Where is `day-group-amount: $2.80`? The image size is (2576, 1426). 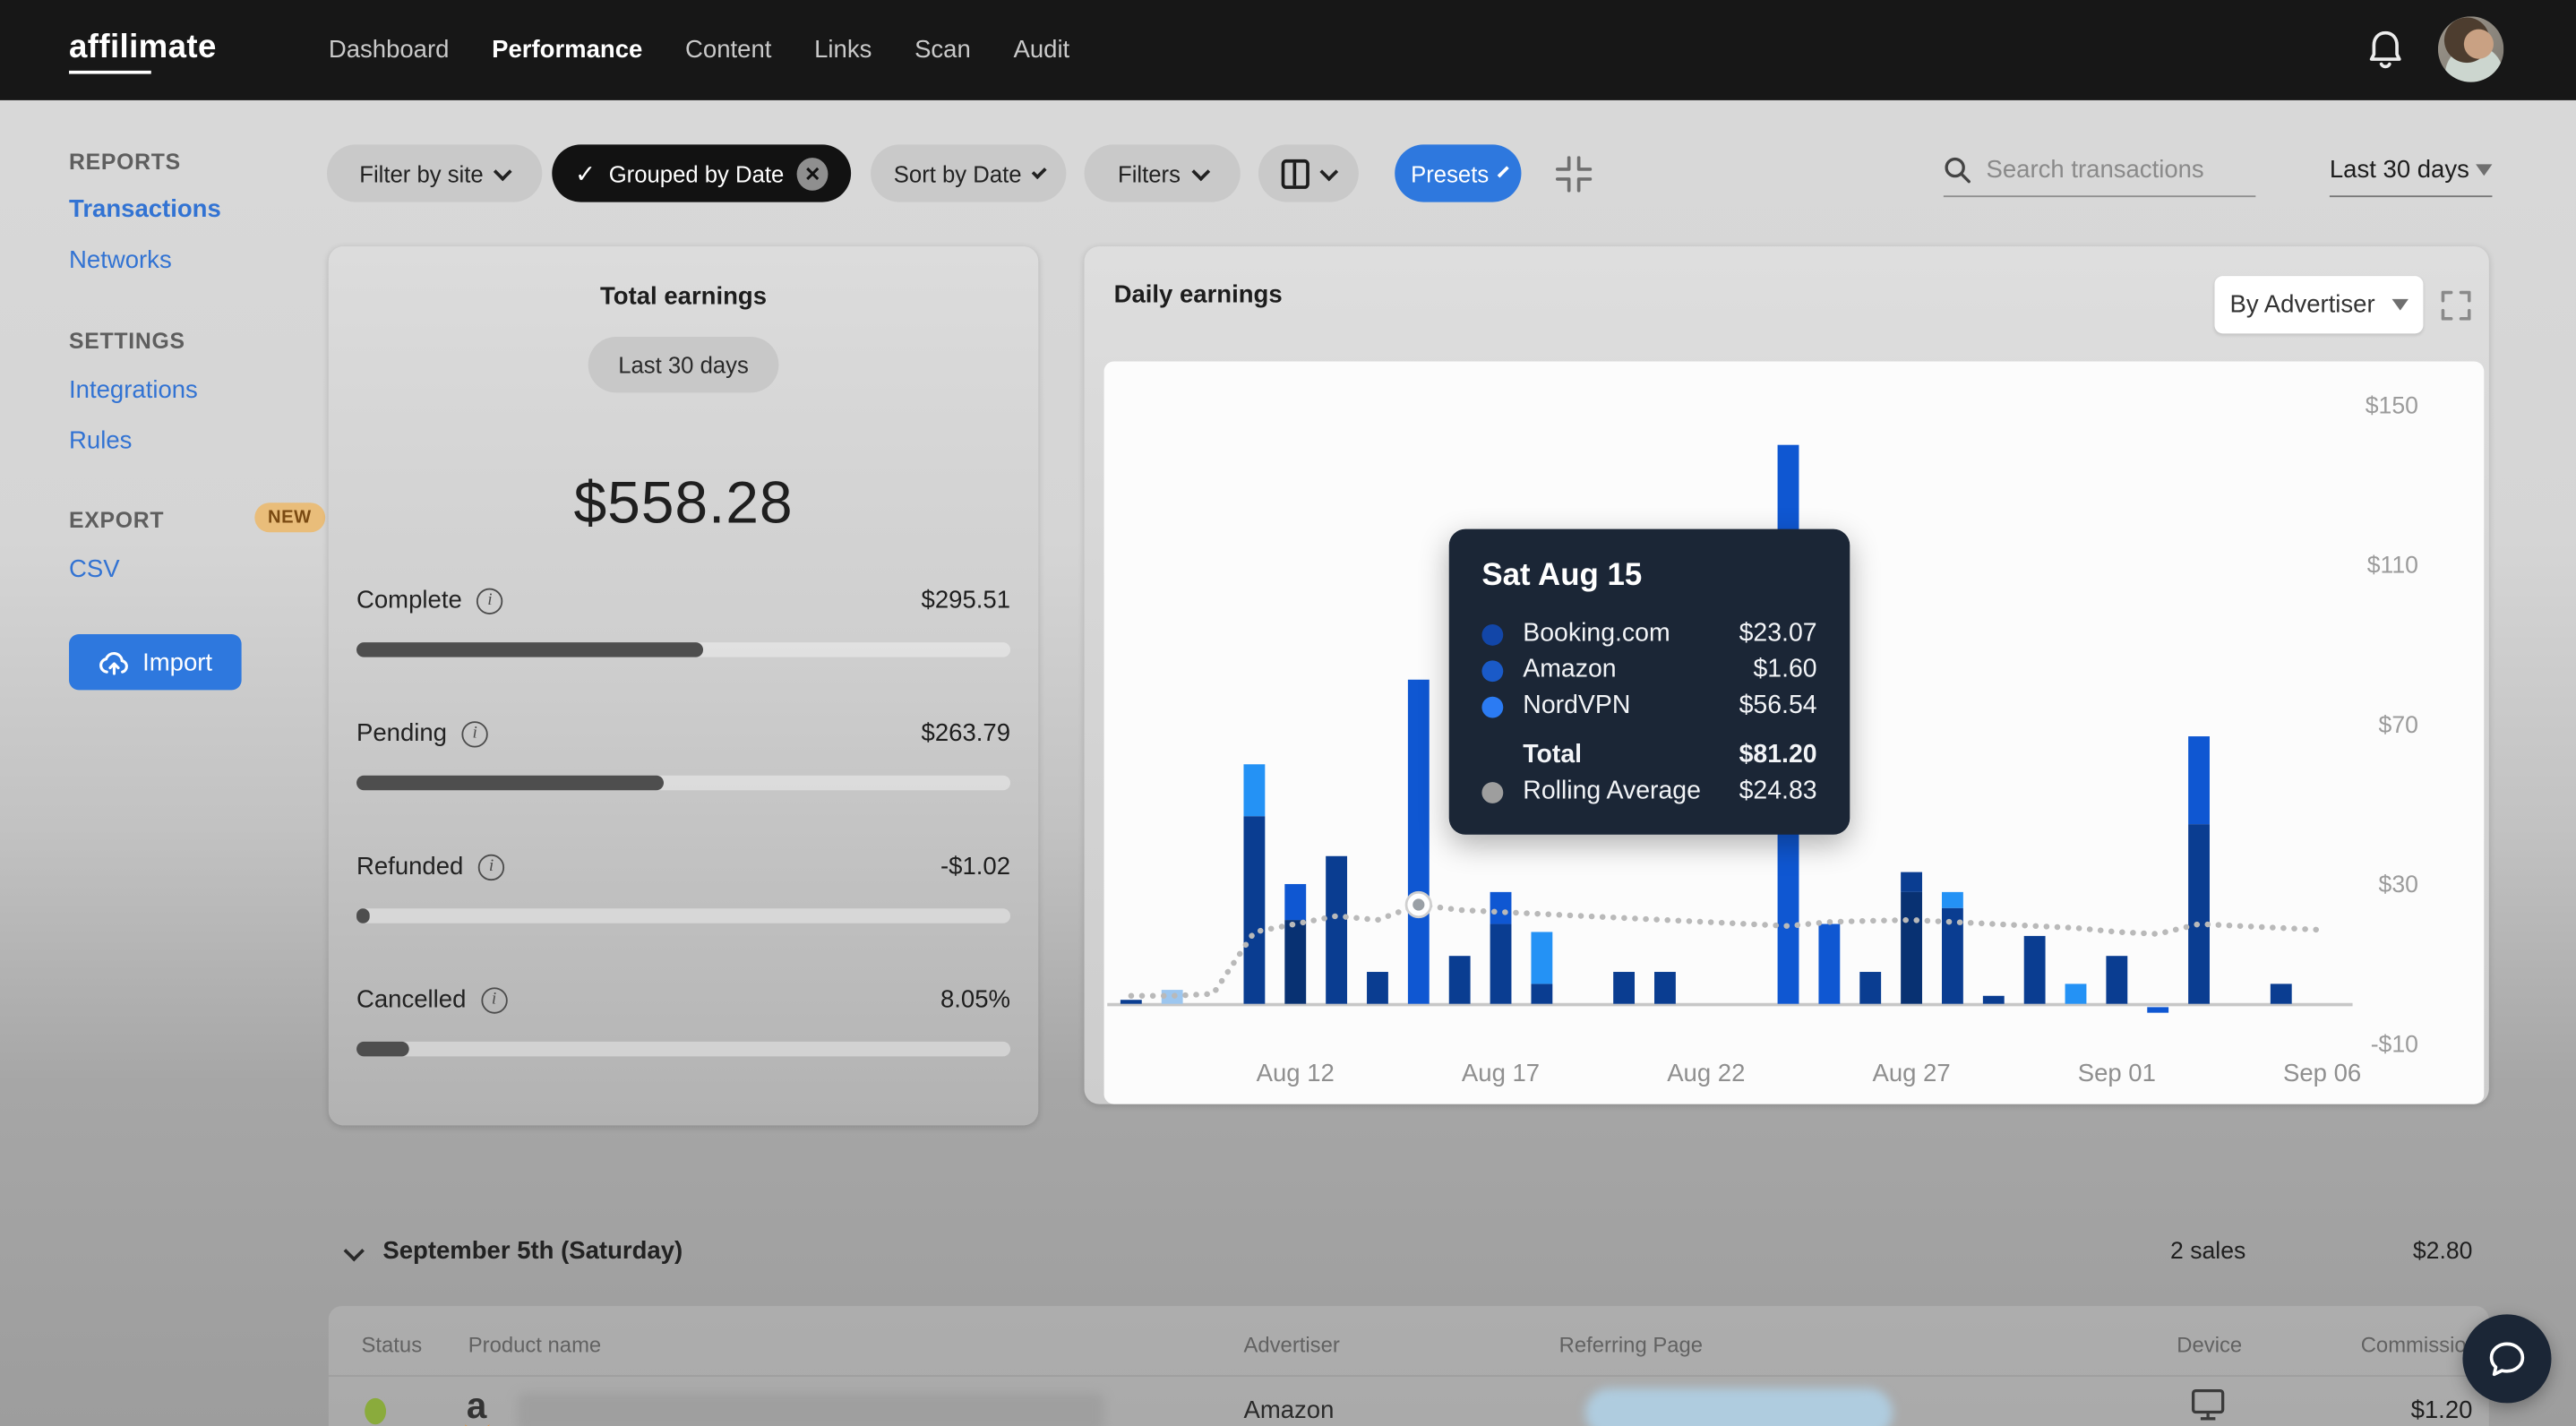 day-group-amount: $2.80 is located at coordinates (2442, 1252).